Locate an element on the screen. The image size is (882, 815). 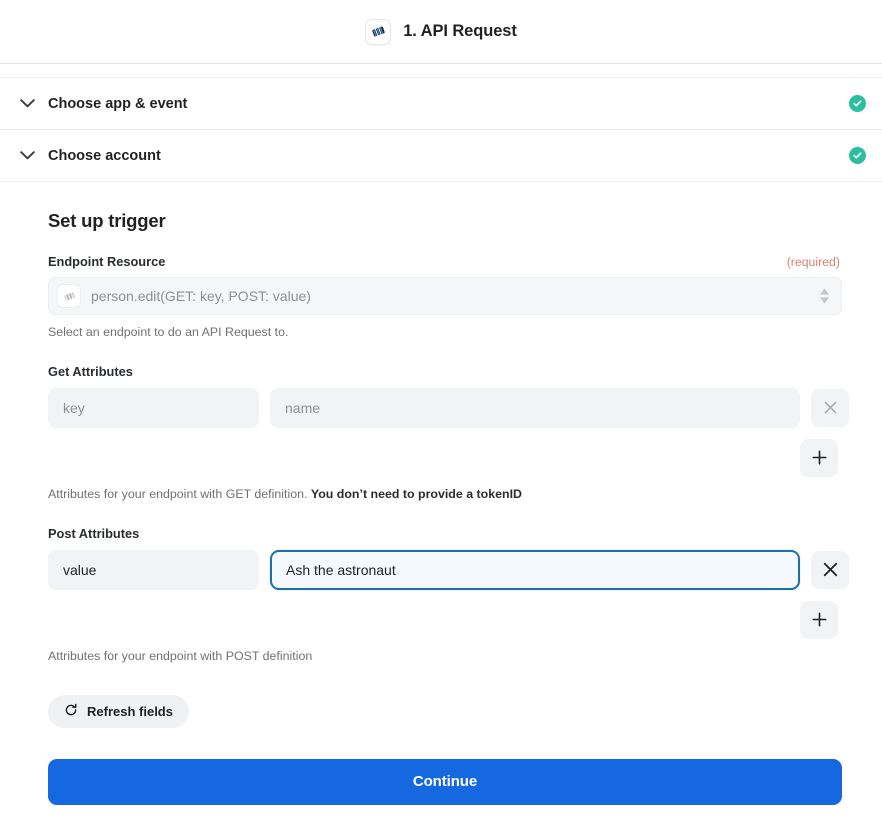
endpoint-resource-value: person.edit(GET: key, POST: value) is located at coordinates (201, 296).